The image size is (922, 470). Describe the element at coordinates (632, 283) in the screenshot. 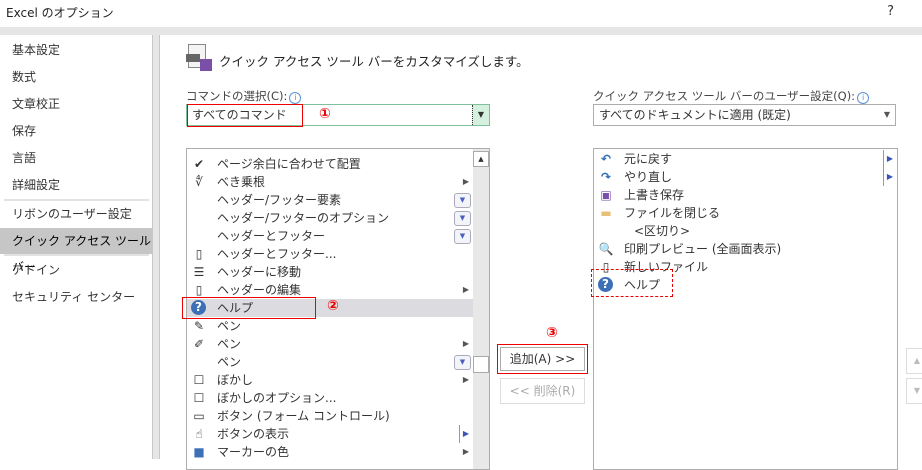

I see `annotation-box-added` at that location.